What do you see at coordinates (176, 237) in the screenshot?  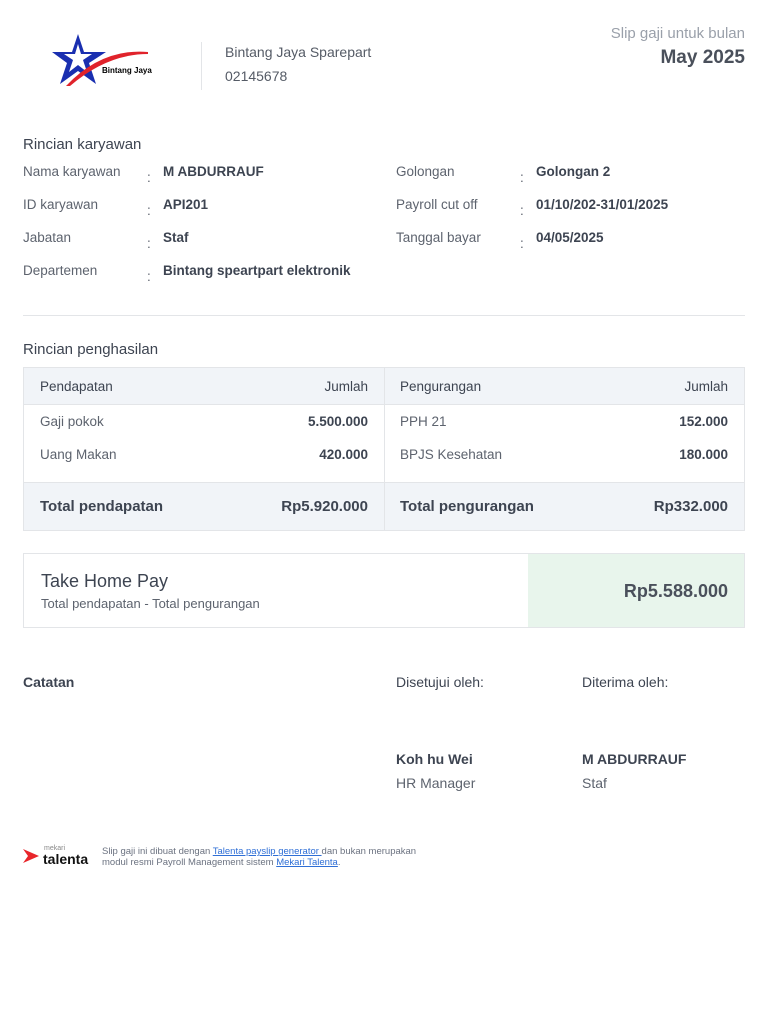 I see `field-value: Staf` at bounding box center [176, 237].